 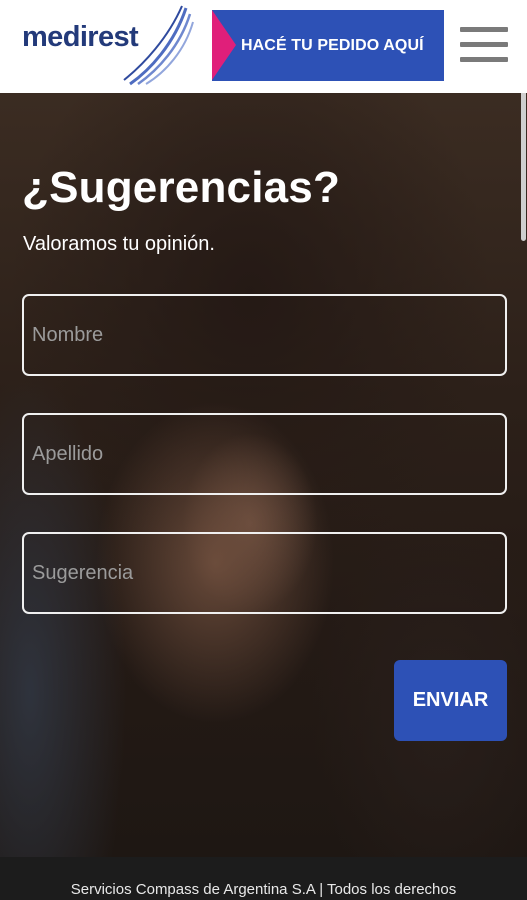 I want to click on order-here-label: HACÉ TU PEDIDO AQUÍ, so click(x=332, y=45).